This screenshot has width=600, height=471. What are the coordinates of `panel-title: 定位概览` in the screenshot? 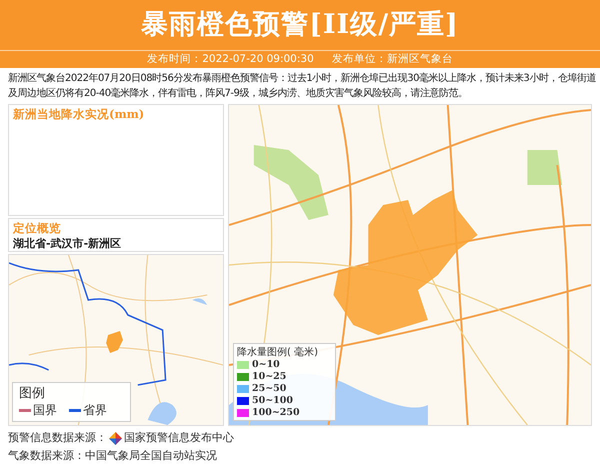 It's located at (37, 228).